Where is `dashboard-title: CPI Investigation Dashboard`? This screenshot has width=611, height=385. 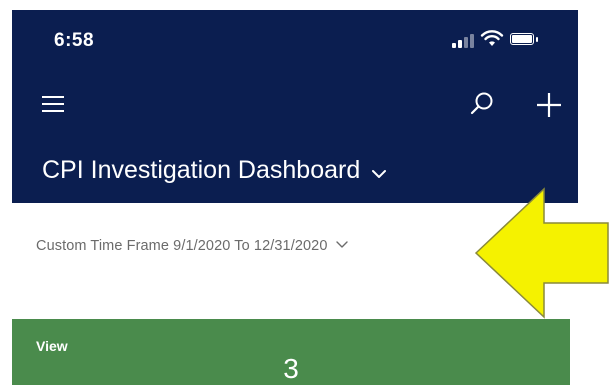
dashboard-title: CPI Investigation Dashboard is located at coordinates (201, 170).